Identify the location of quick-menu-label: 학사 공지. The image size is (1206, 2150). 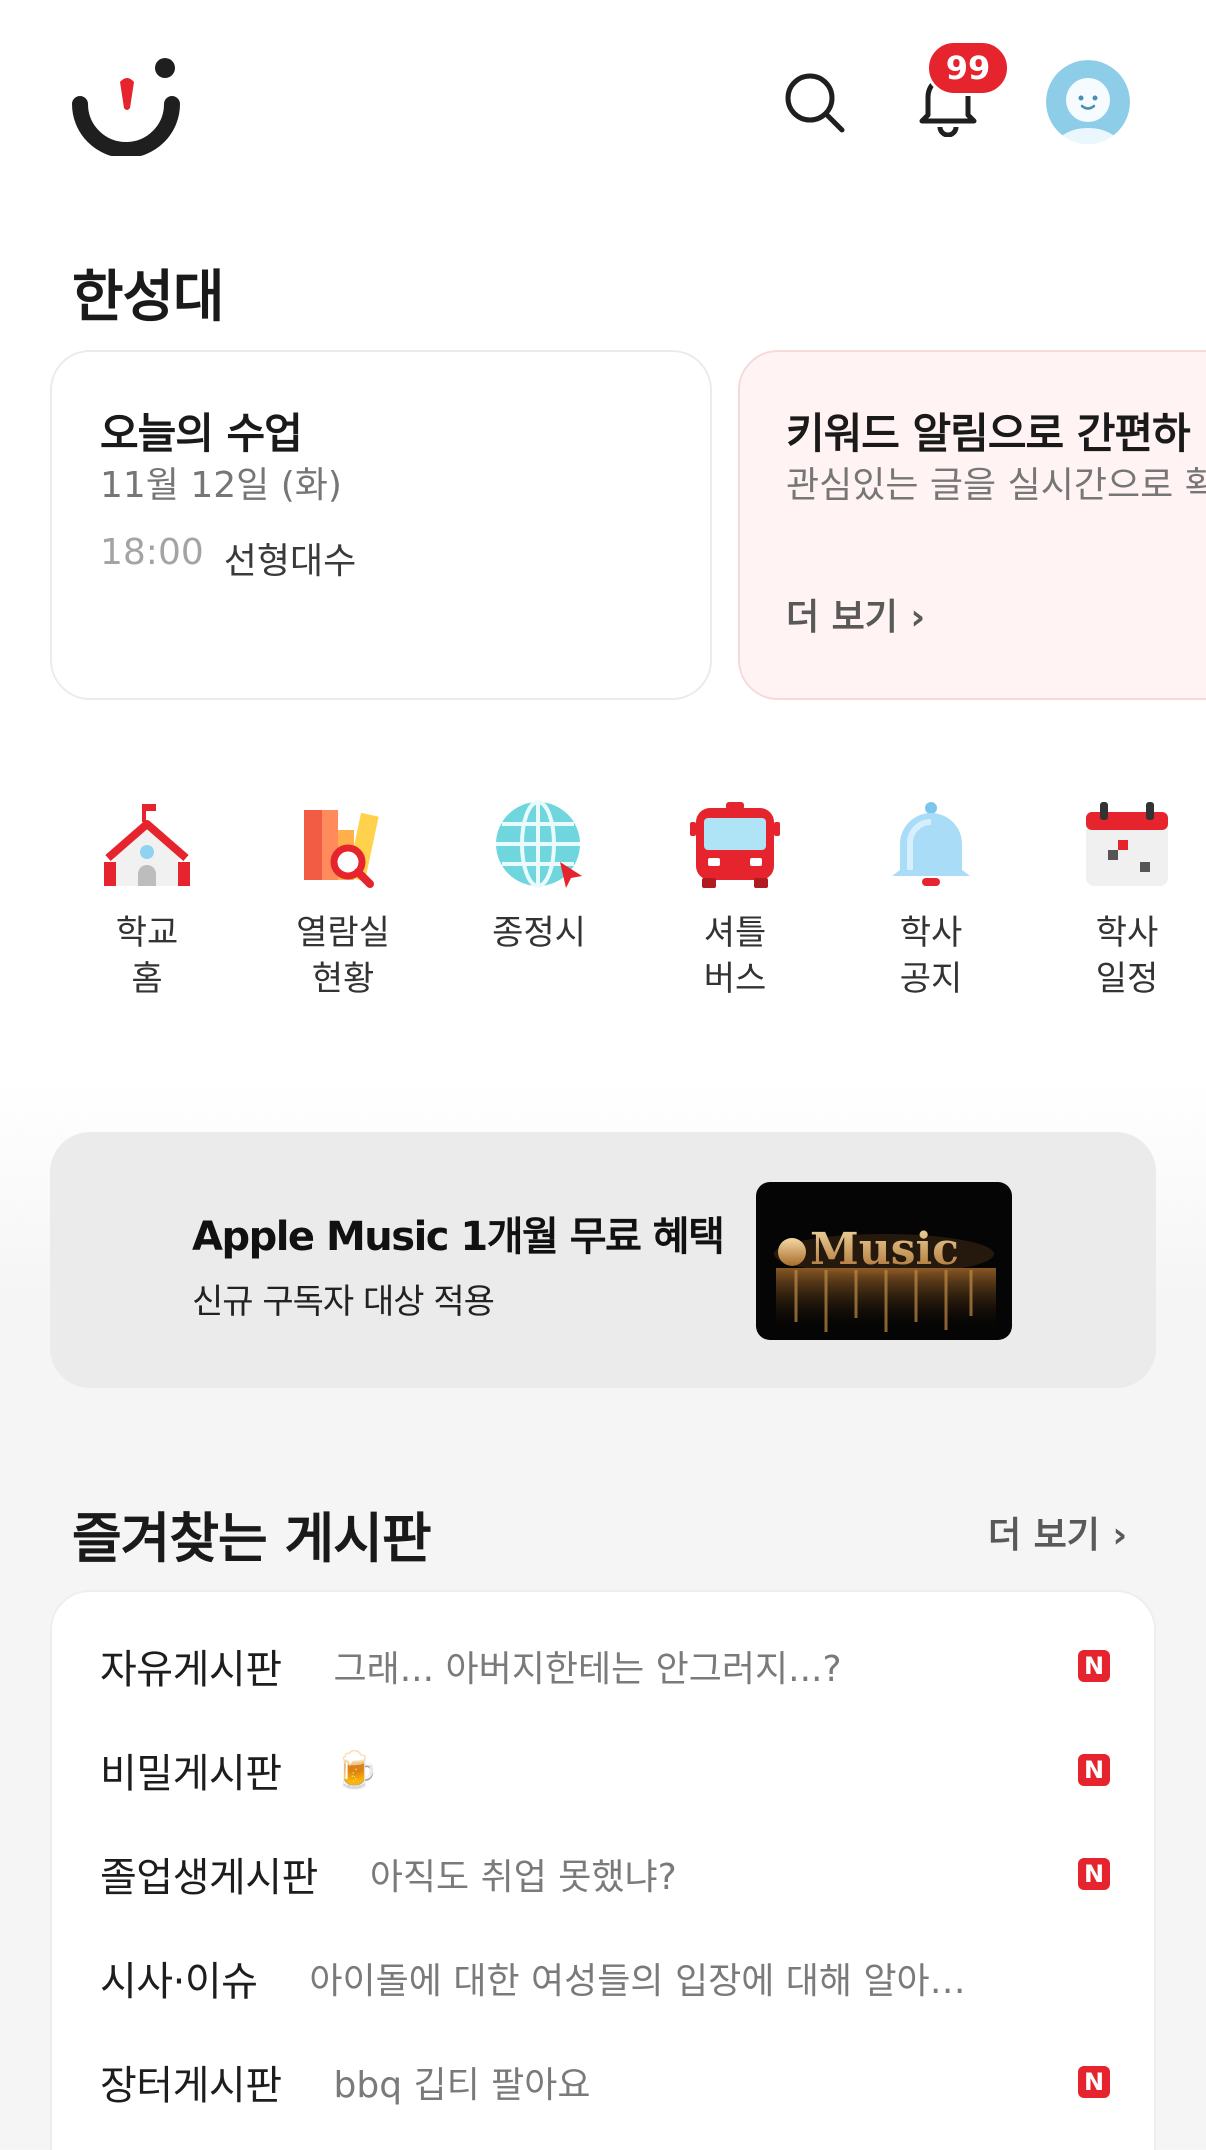
(931, 956).